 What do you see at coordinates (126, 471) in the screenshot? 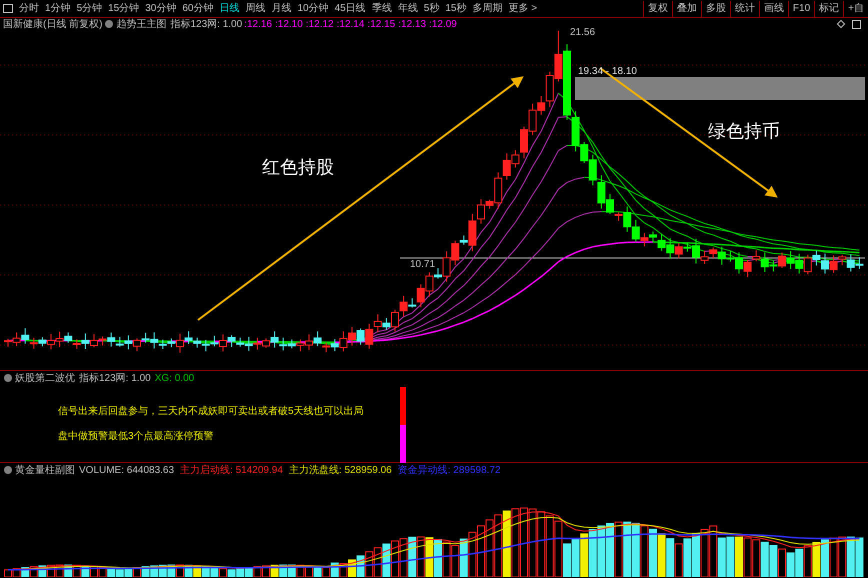
I see `indicator-value: VOLUME: 644083.63` at bounding box center [126, 471].